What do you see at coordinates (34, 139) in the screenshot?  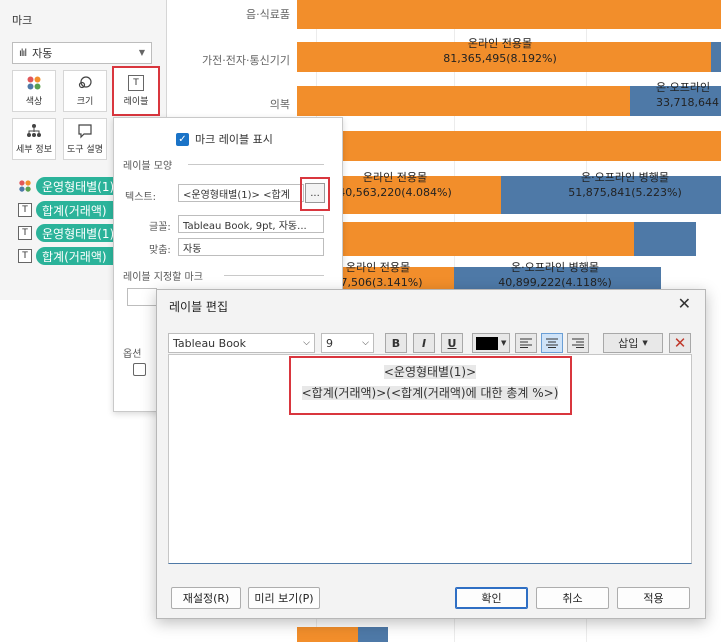 I see `detail-button: 세부 정보` at bounding box center [34, 139].